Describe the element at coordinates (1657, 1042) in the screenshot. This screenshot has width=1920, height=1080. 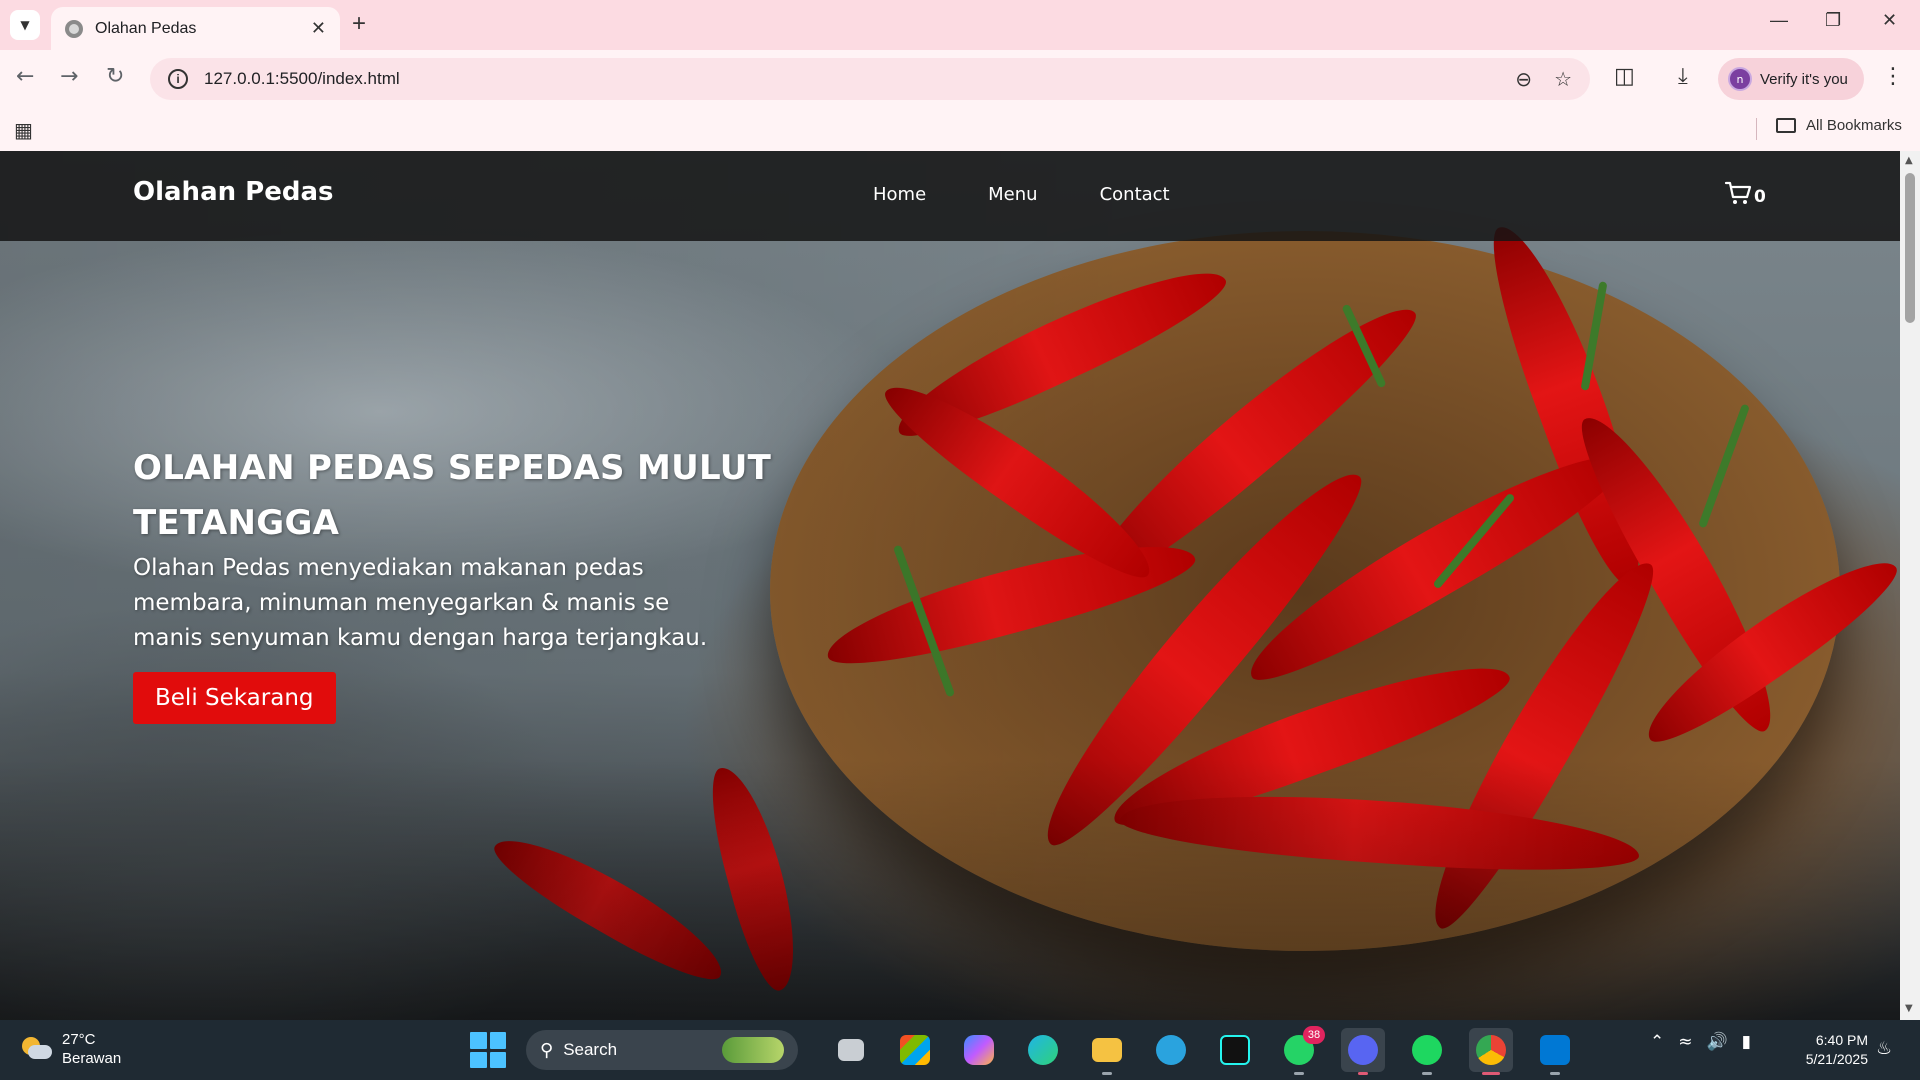
I see `chevron-up-icon: ⌃` at that location.